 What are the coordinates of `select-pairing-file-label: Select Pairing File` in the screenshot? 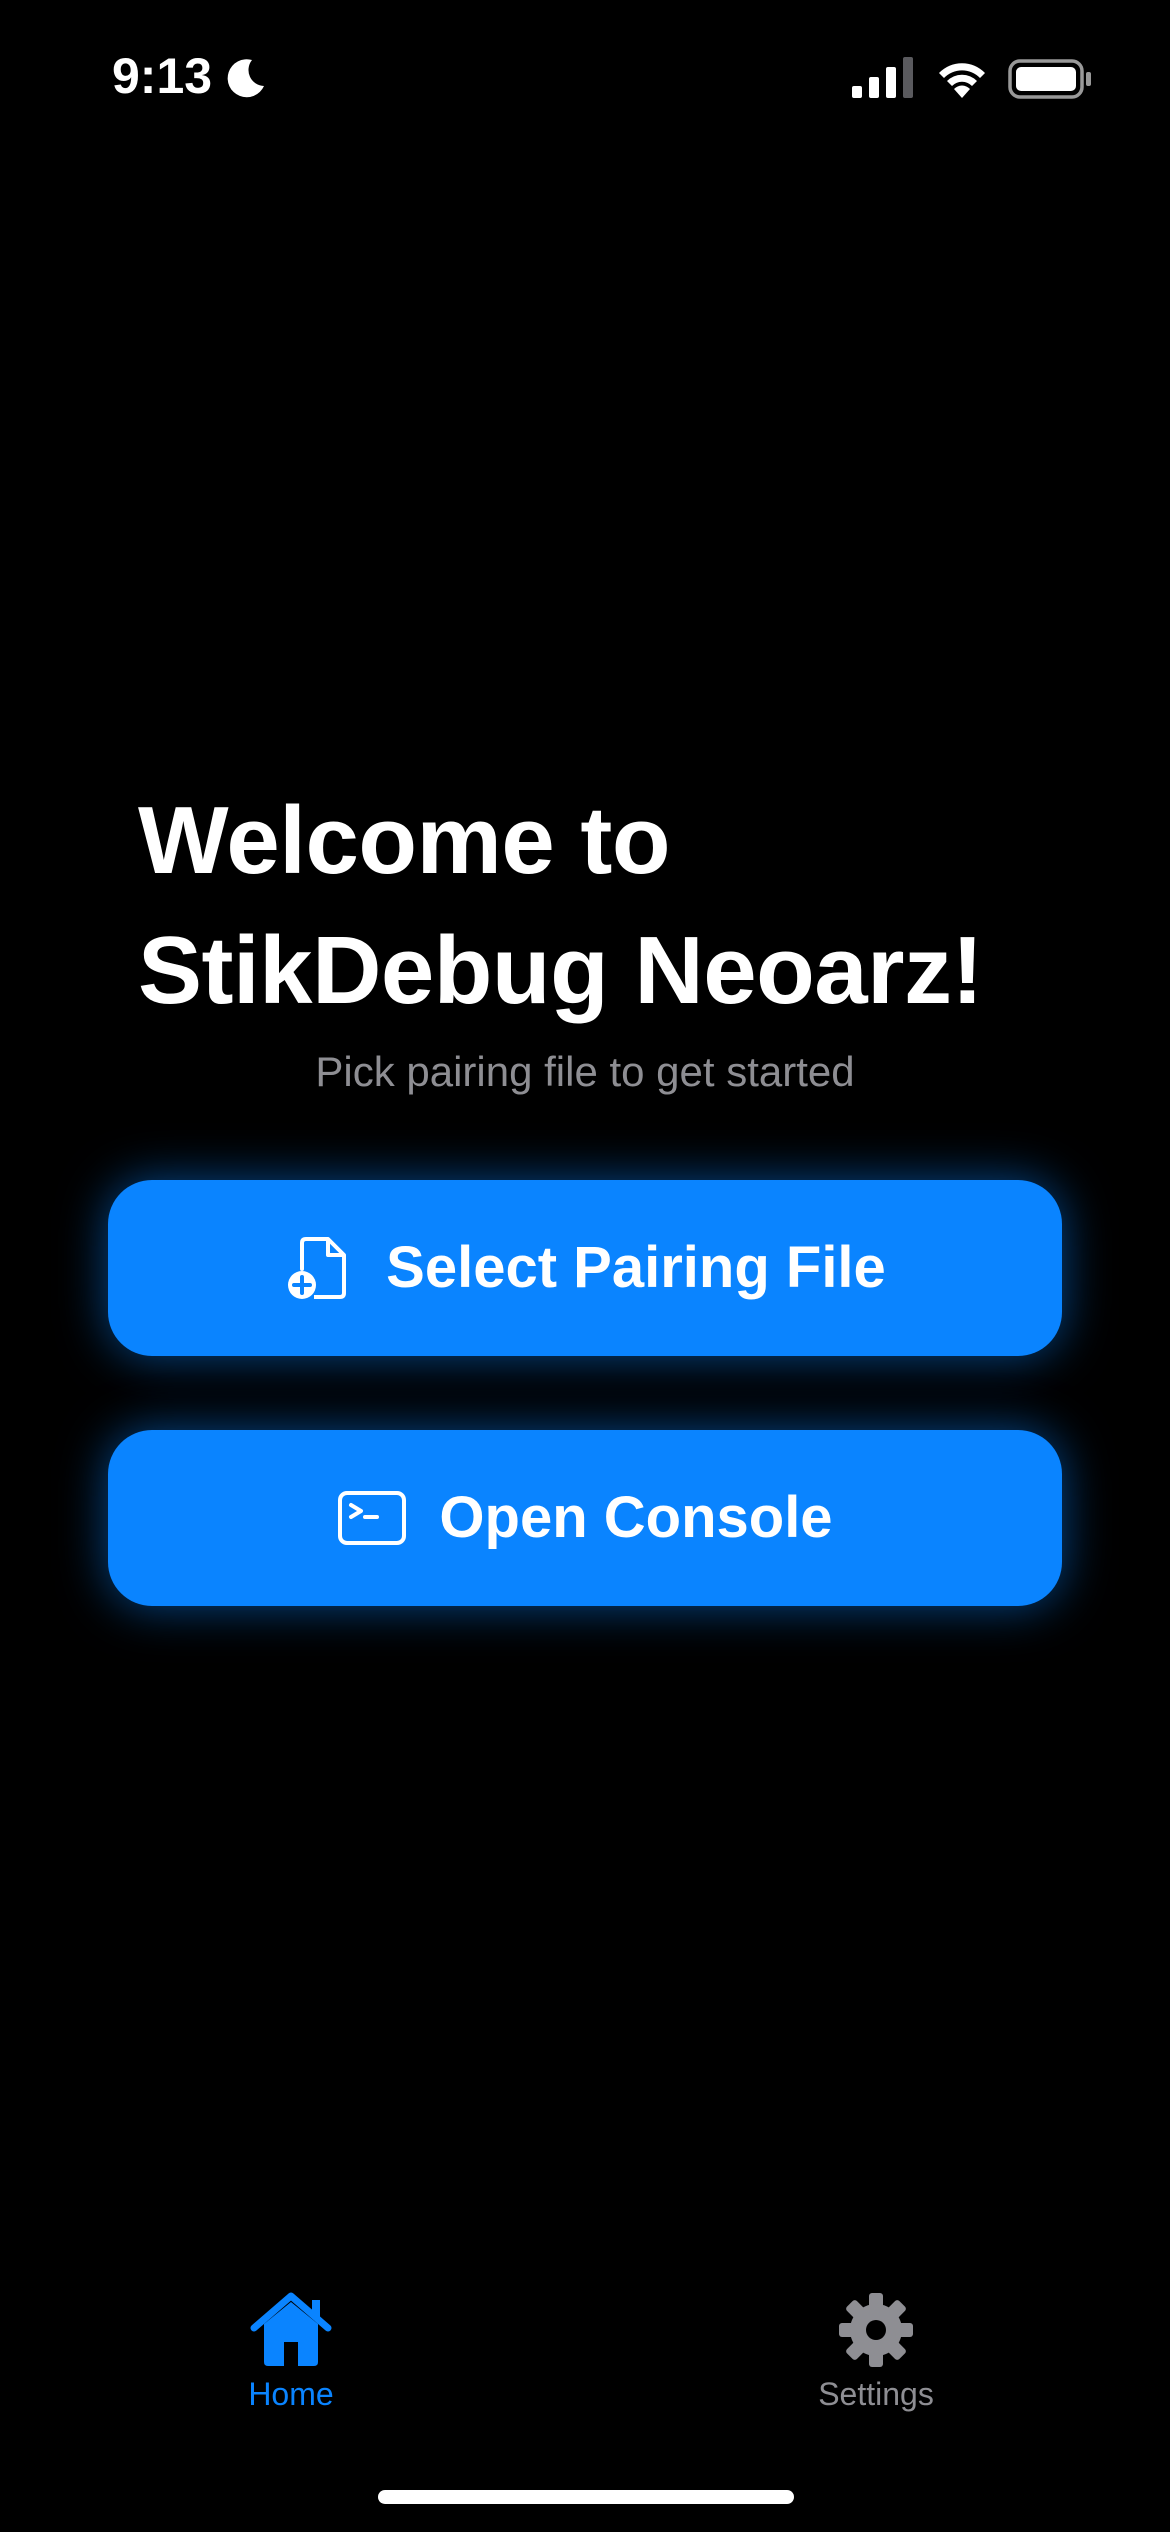 It's located at (636, 1267).